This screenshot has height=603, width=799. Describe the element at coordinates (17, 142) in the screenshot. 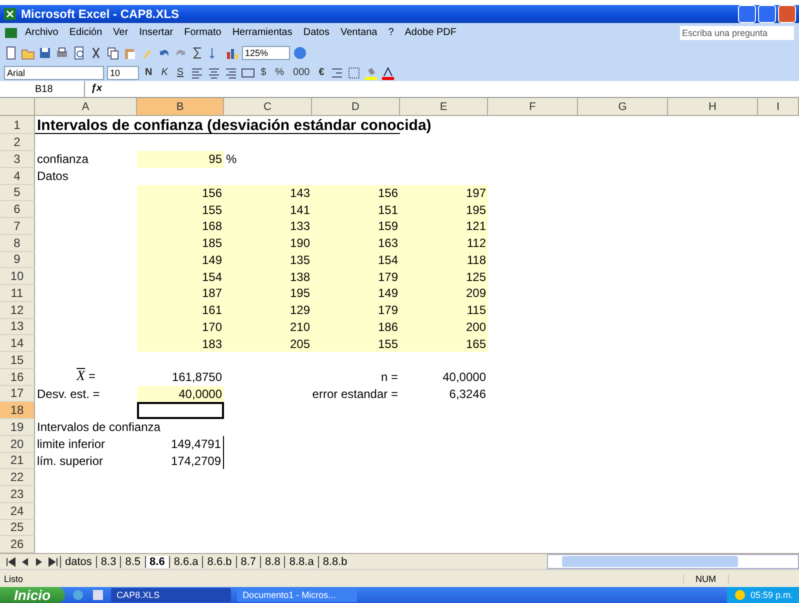

I see `row-header: 2` at that location.